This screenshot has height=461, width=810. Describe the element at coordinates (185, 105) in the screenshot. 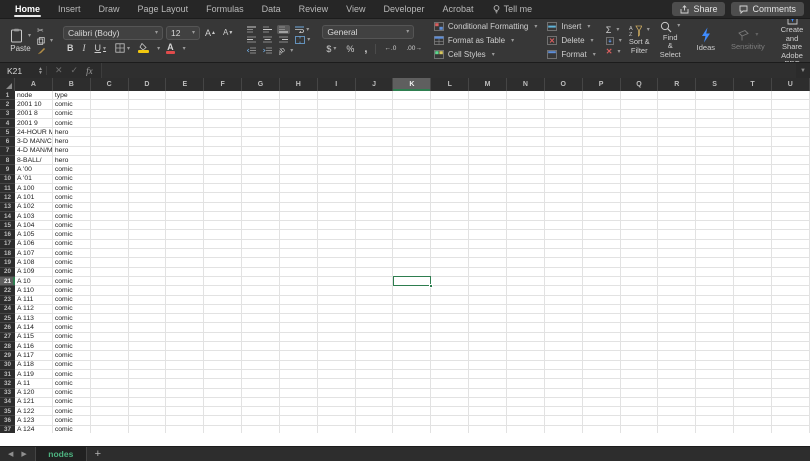

I see `cell-E2` at that location.